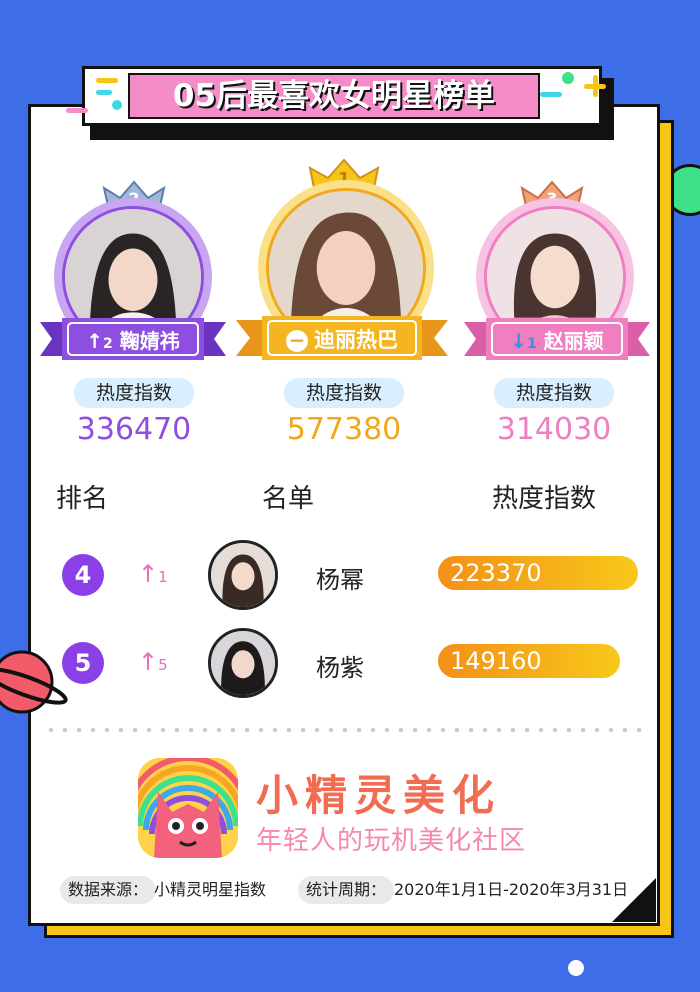 The height and width of the screenshot is (992, 700). Describe the element at coordinates (83, 663) in the screenshot. I see `rank-badge: 5` at that location.